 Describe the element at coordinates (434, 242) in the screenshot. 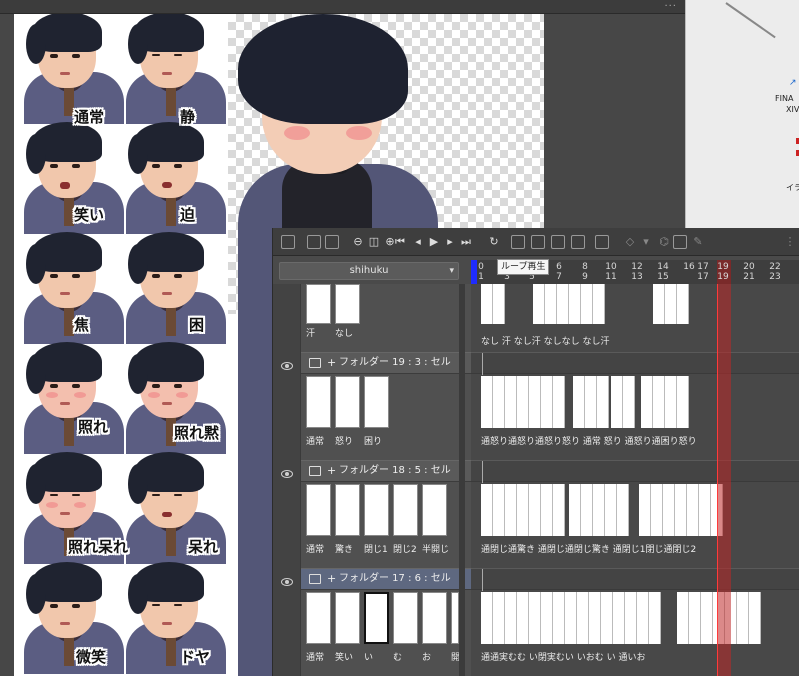

I see `play-icon: ▶` at that location.